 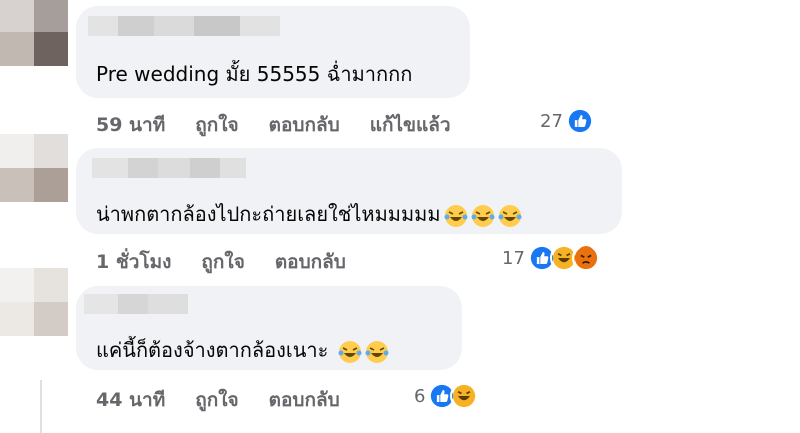 I want to click on reaction-summary: 17, so click(x=551, y=258).